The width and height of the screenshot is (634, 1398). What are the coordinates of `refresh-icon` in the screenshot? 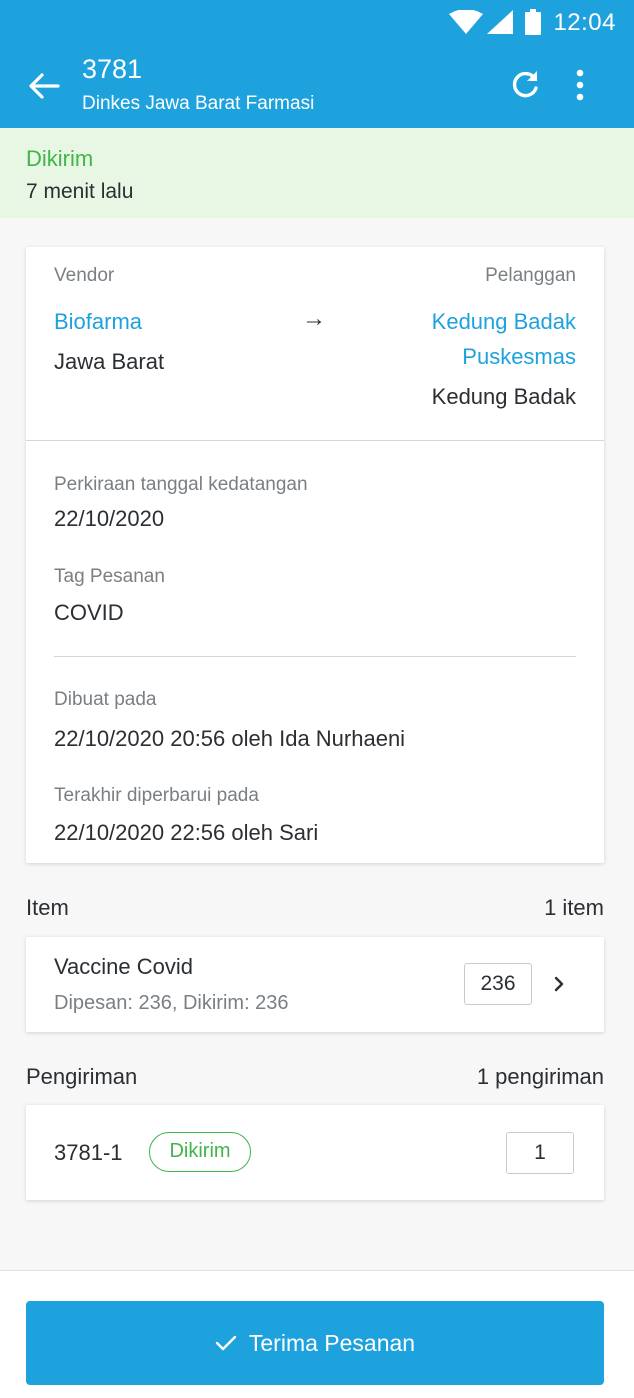 It's located at (525, 85).